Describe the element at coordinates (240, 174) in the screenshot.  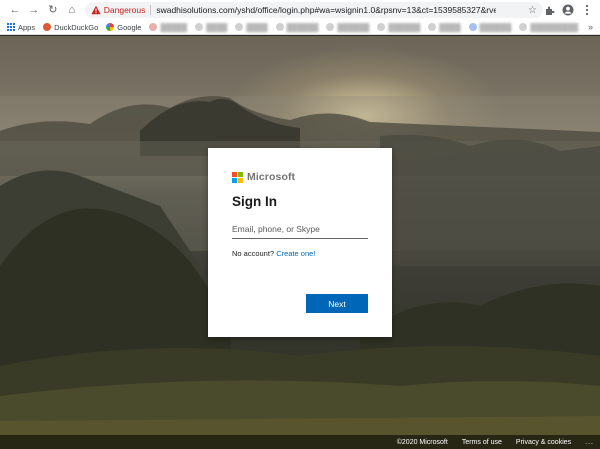
I see `logo-square-green` at that location.